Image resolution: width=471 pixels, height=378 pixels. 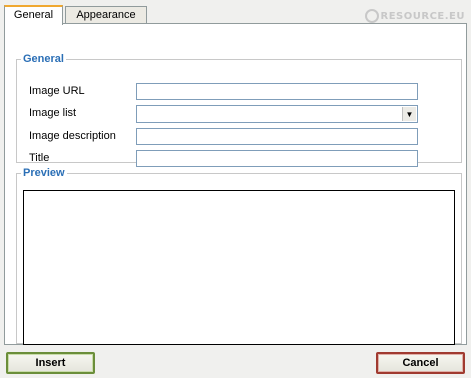 I want to click on brand-logo: RESOURCE.EU, so click(x=414, y=16).